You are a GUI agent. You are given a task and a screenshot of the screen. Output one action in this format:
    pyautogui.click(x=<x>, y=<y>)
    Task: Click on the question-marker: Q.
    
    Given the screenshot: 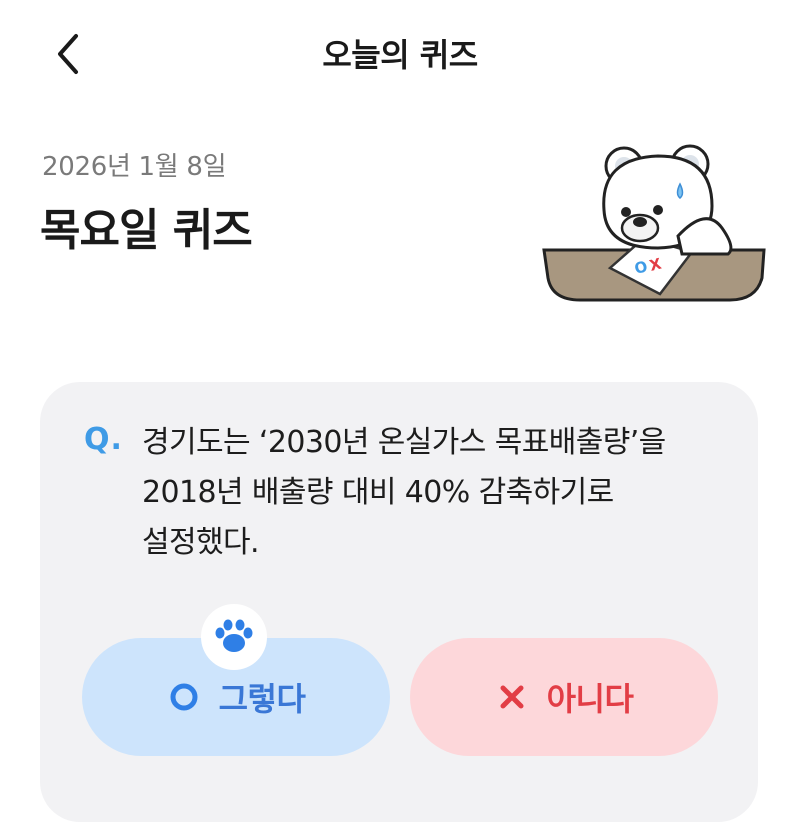 What is the action you would take?
    pyautogui.click(x=103, y=439)
    